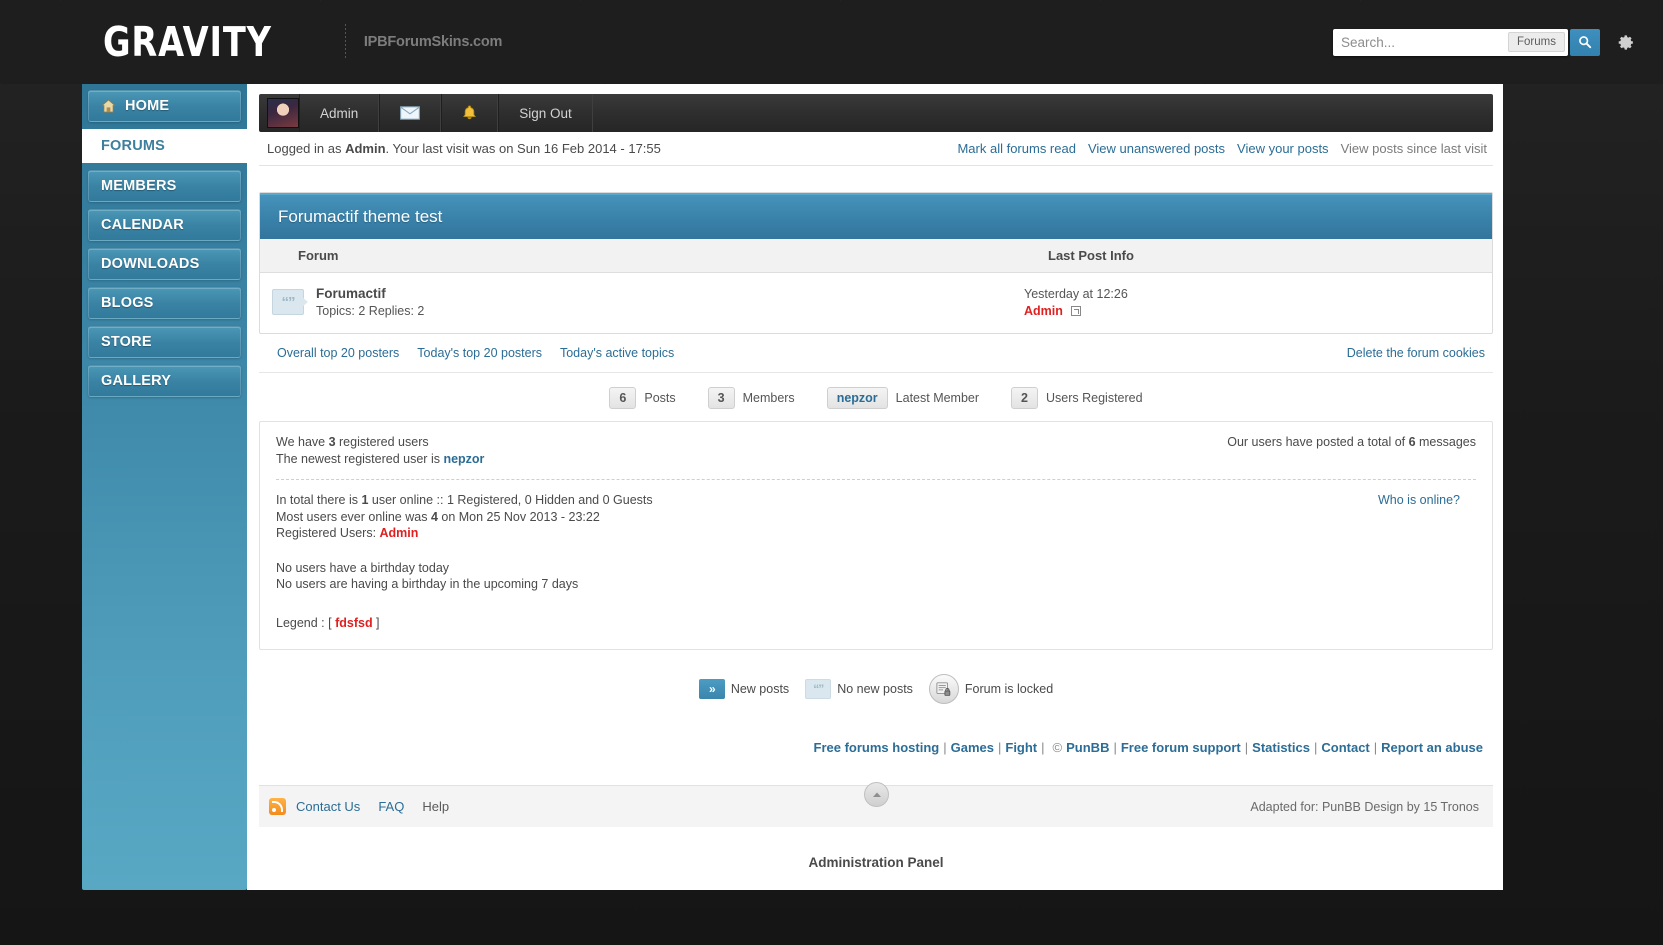  Describe the element at coordinates (108, 106) in the screenshot. I see `home-icon` at that location.